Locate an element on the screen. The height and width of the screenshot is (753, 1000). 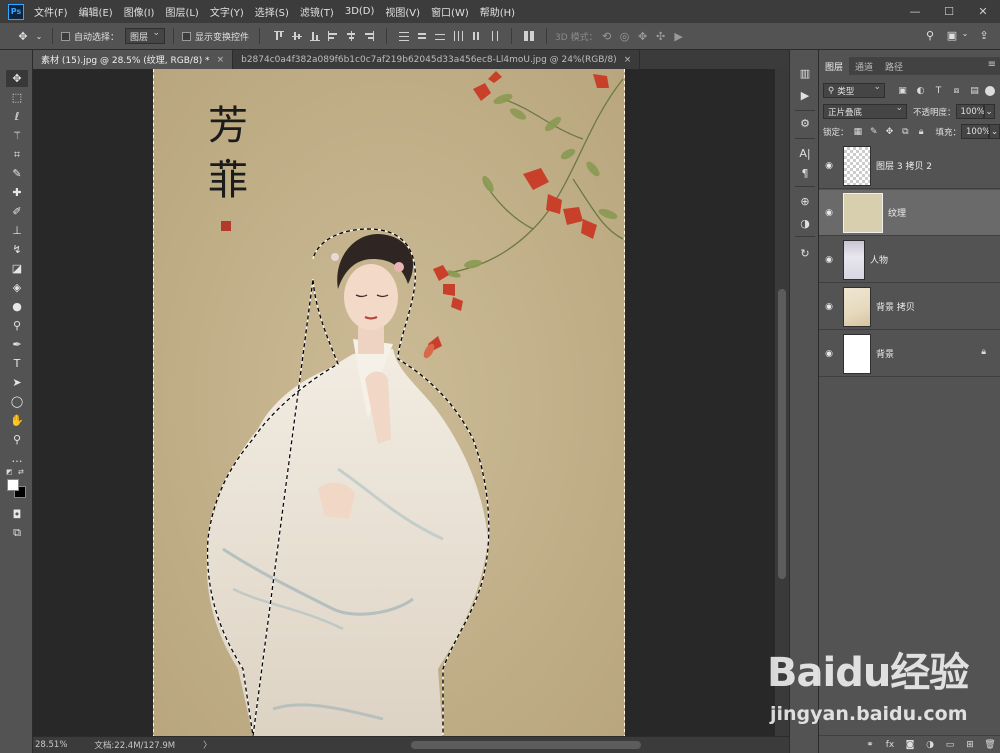
layer-name: 人物 is located at coordinates (879, 259).